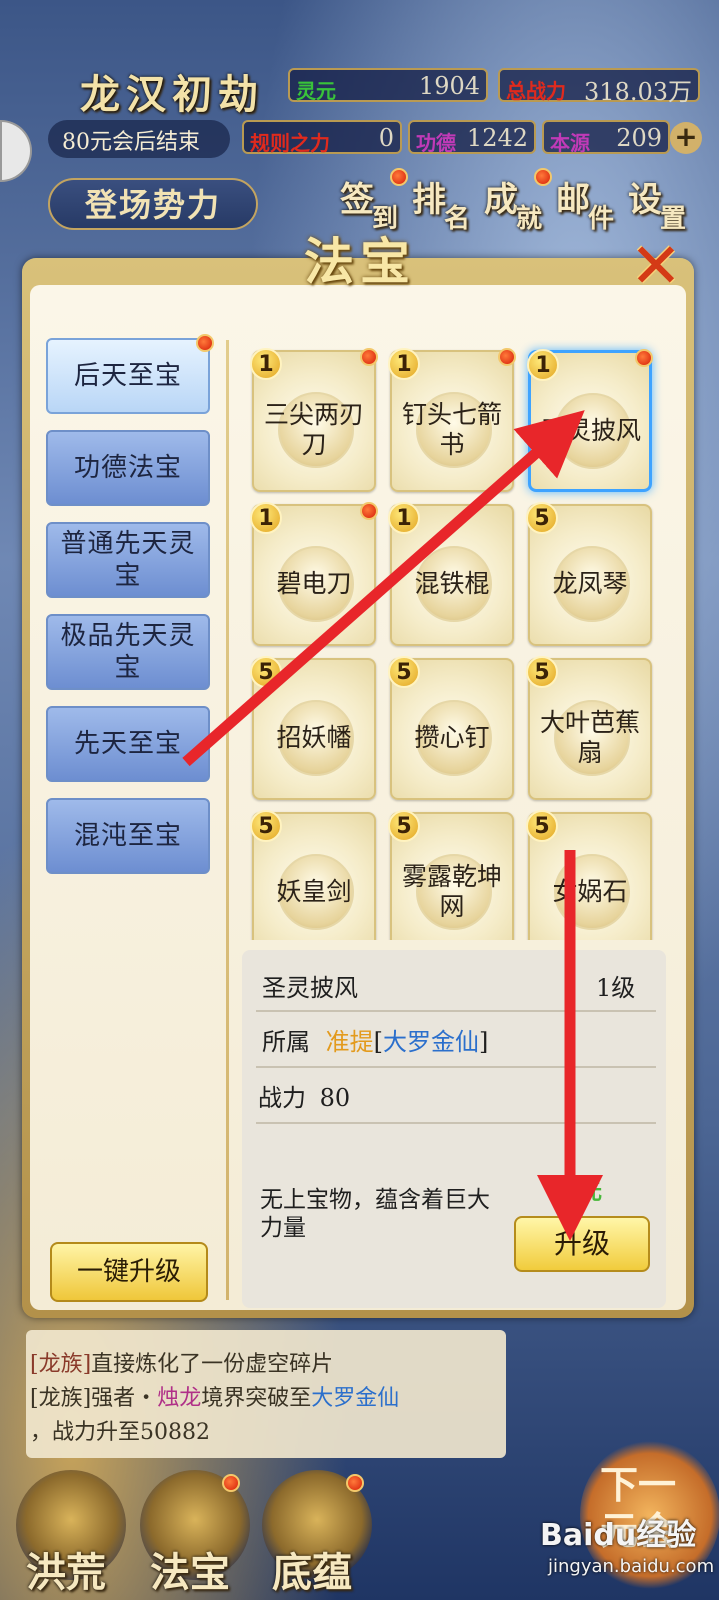  What do you see at coordinates (153, 204) in the screenshot?
I see `faction-button: 登场势力` at bounding box center [153, 204].